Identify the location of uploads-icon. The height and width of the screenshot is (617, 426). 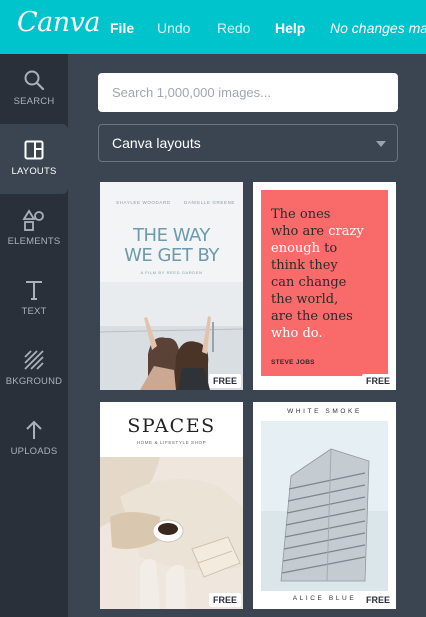
(34, 429).